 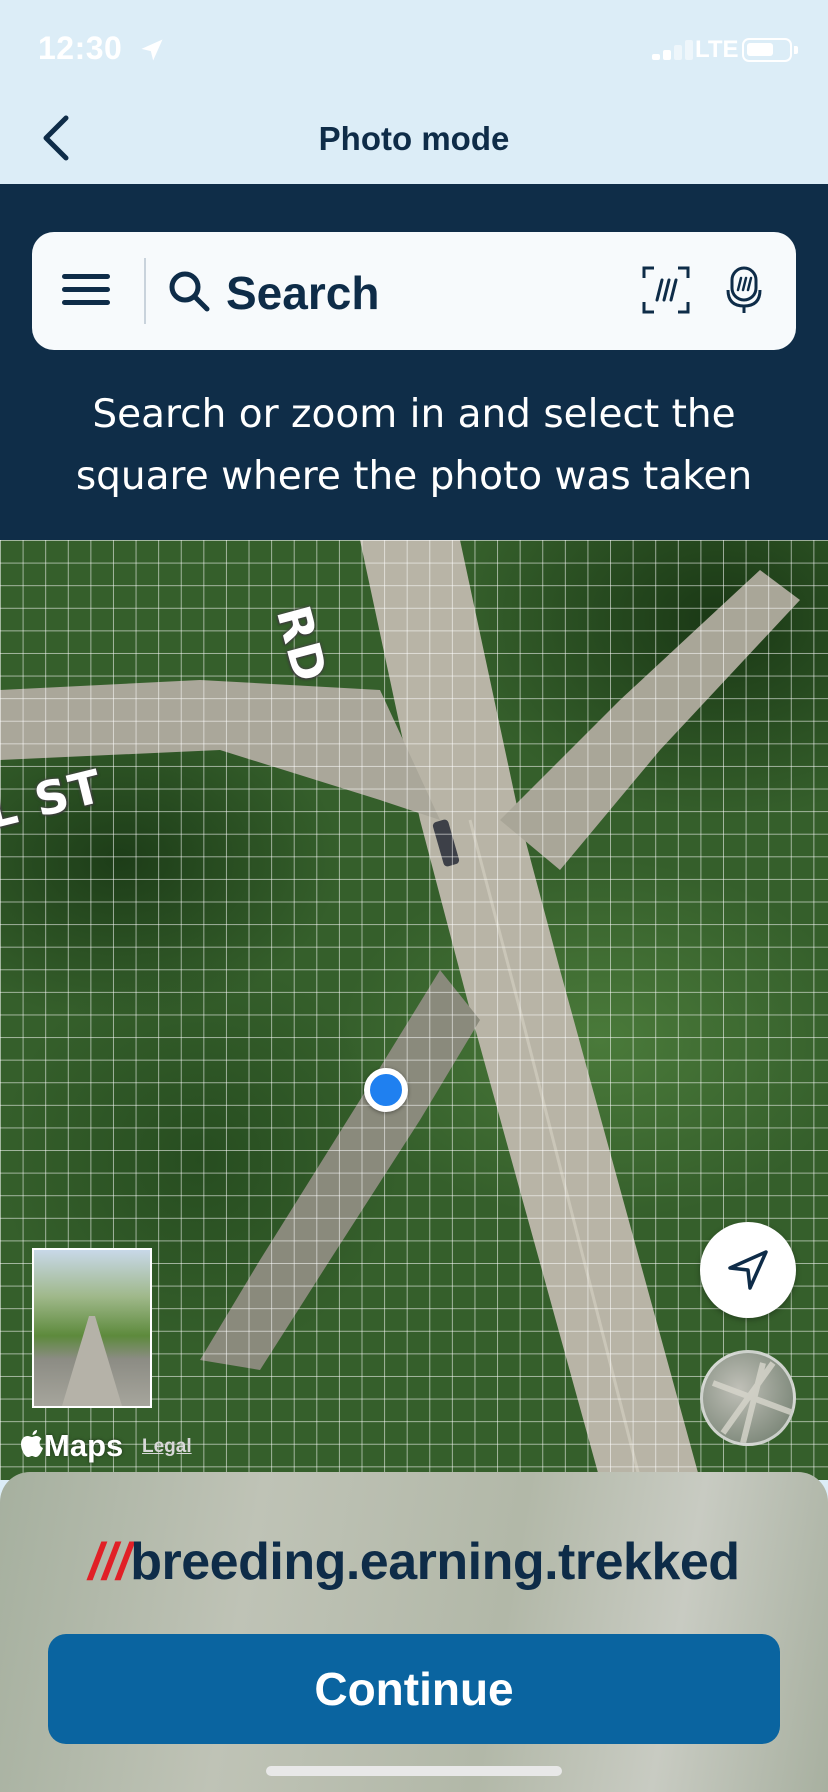 I want to click on search-input: Search, so click(x=302, y=293).